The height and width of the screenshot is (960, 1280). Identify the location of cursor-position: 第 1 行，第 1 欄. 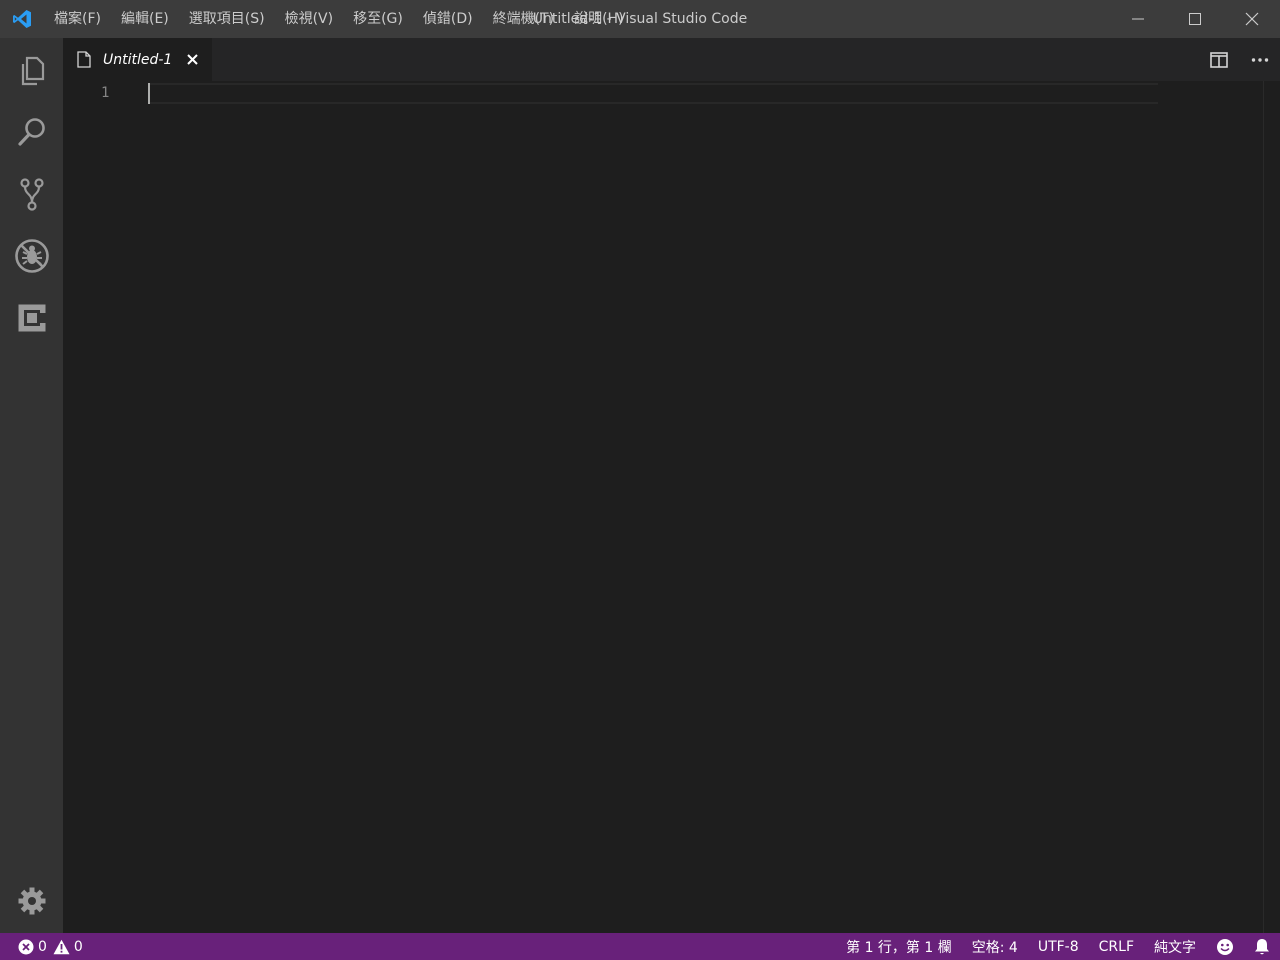
(899, 946).